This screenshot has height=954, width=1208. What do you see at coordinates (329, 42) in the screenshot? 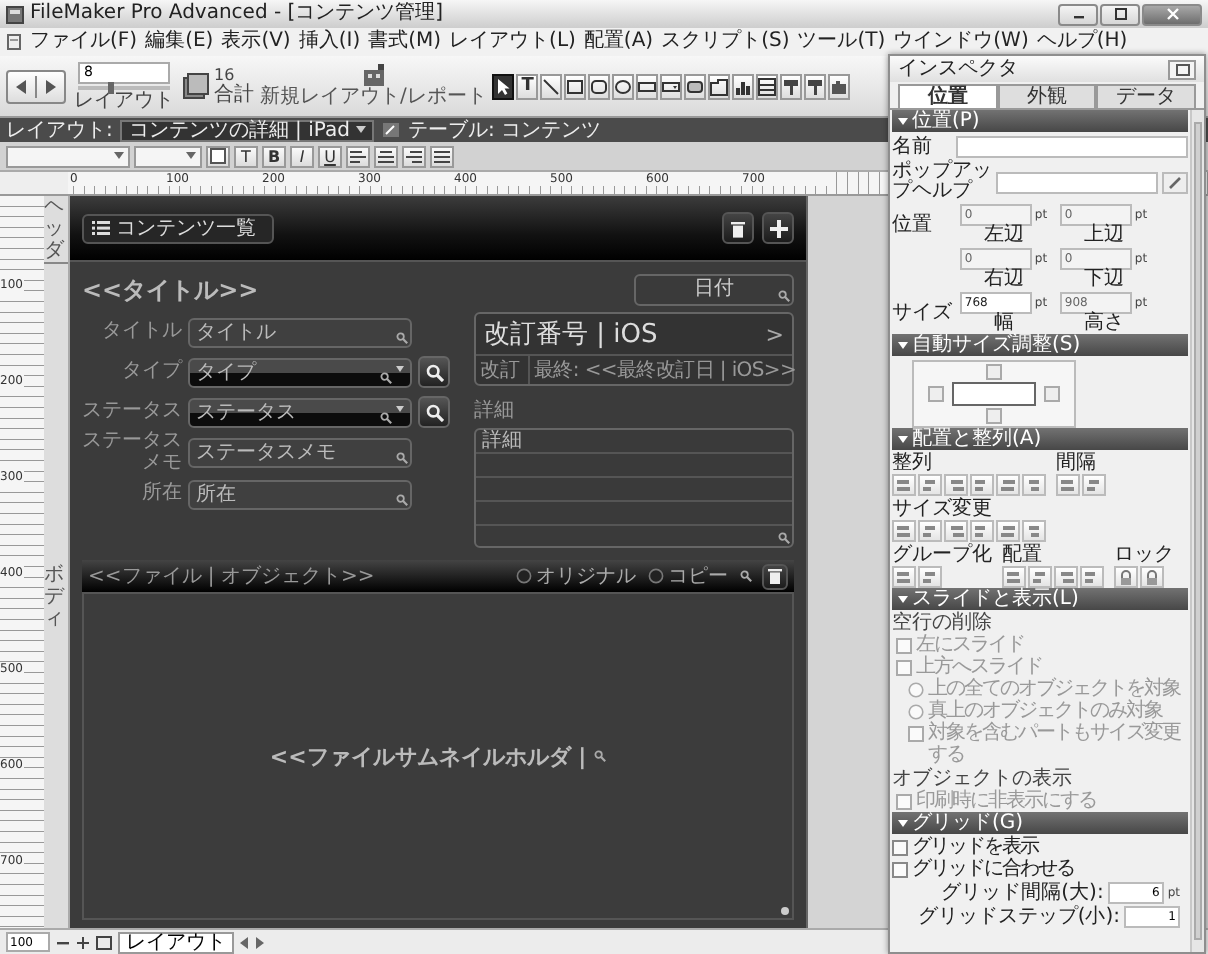
I see `menu-item: 挿入(I)` at bounding box center [329, 42].